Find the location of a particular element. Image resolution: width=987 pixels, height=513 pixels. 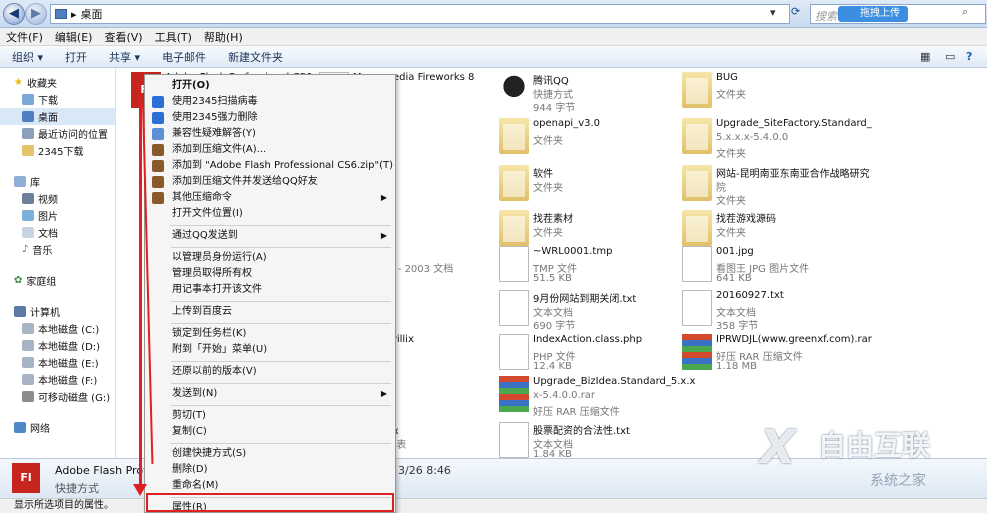

file-item: BUG 文件夹 is located at coordinates (775, 92).